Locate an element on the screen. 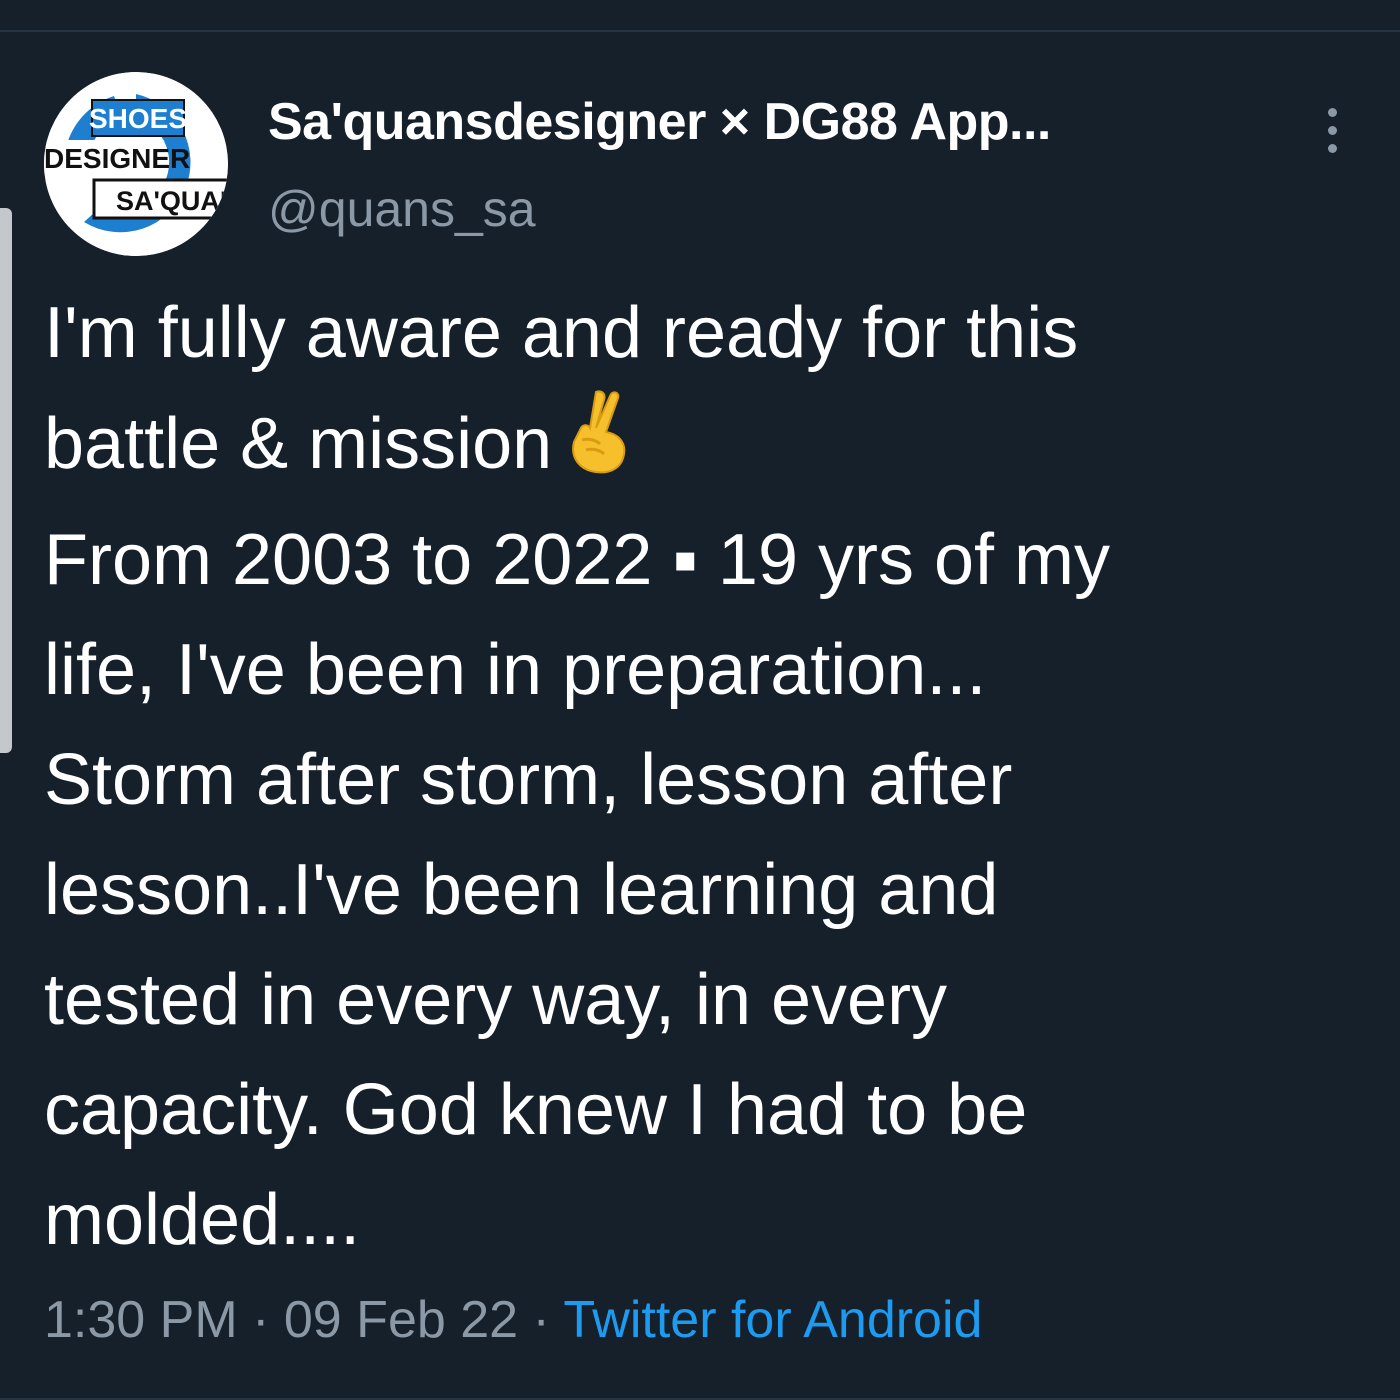 The width and height of the screenshot is (1400, 1400). tweet-time: 1:30 PM is located at coordinates (141, 1320).